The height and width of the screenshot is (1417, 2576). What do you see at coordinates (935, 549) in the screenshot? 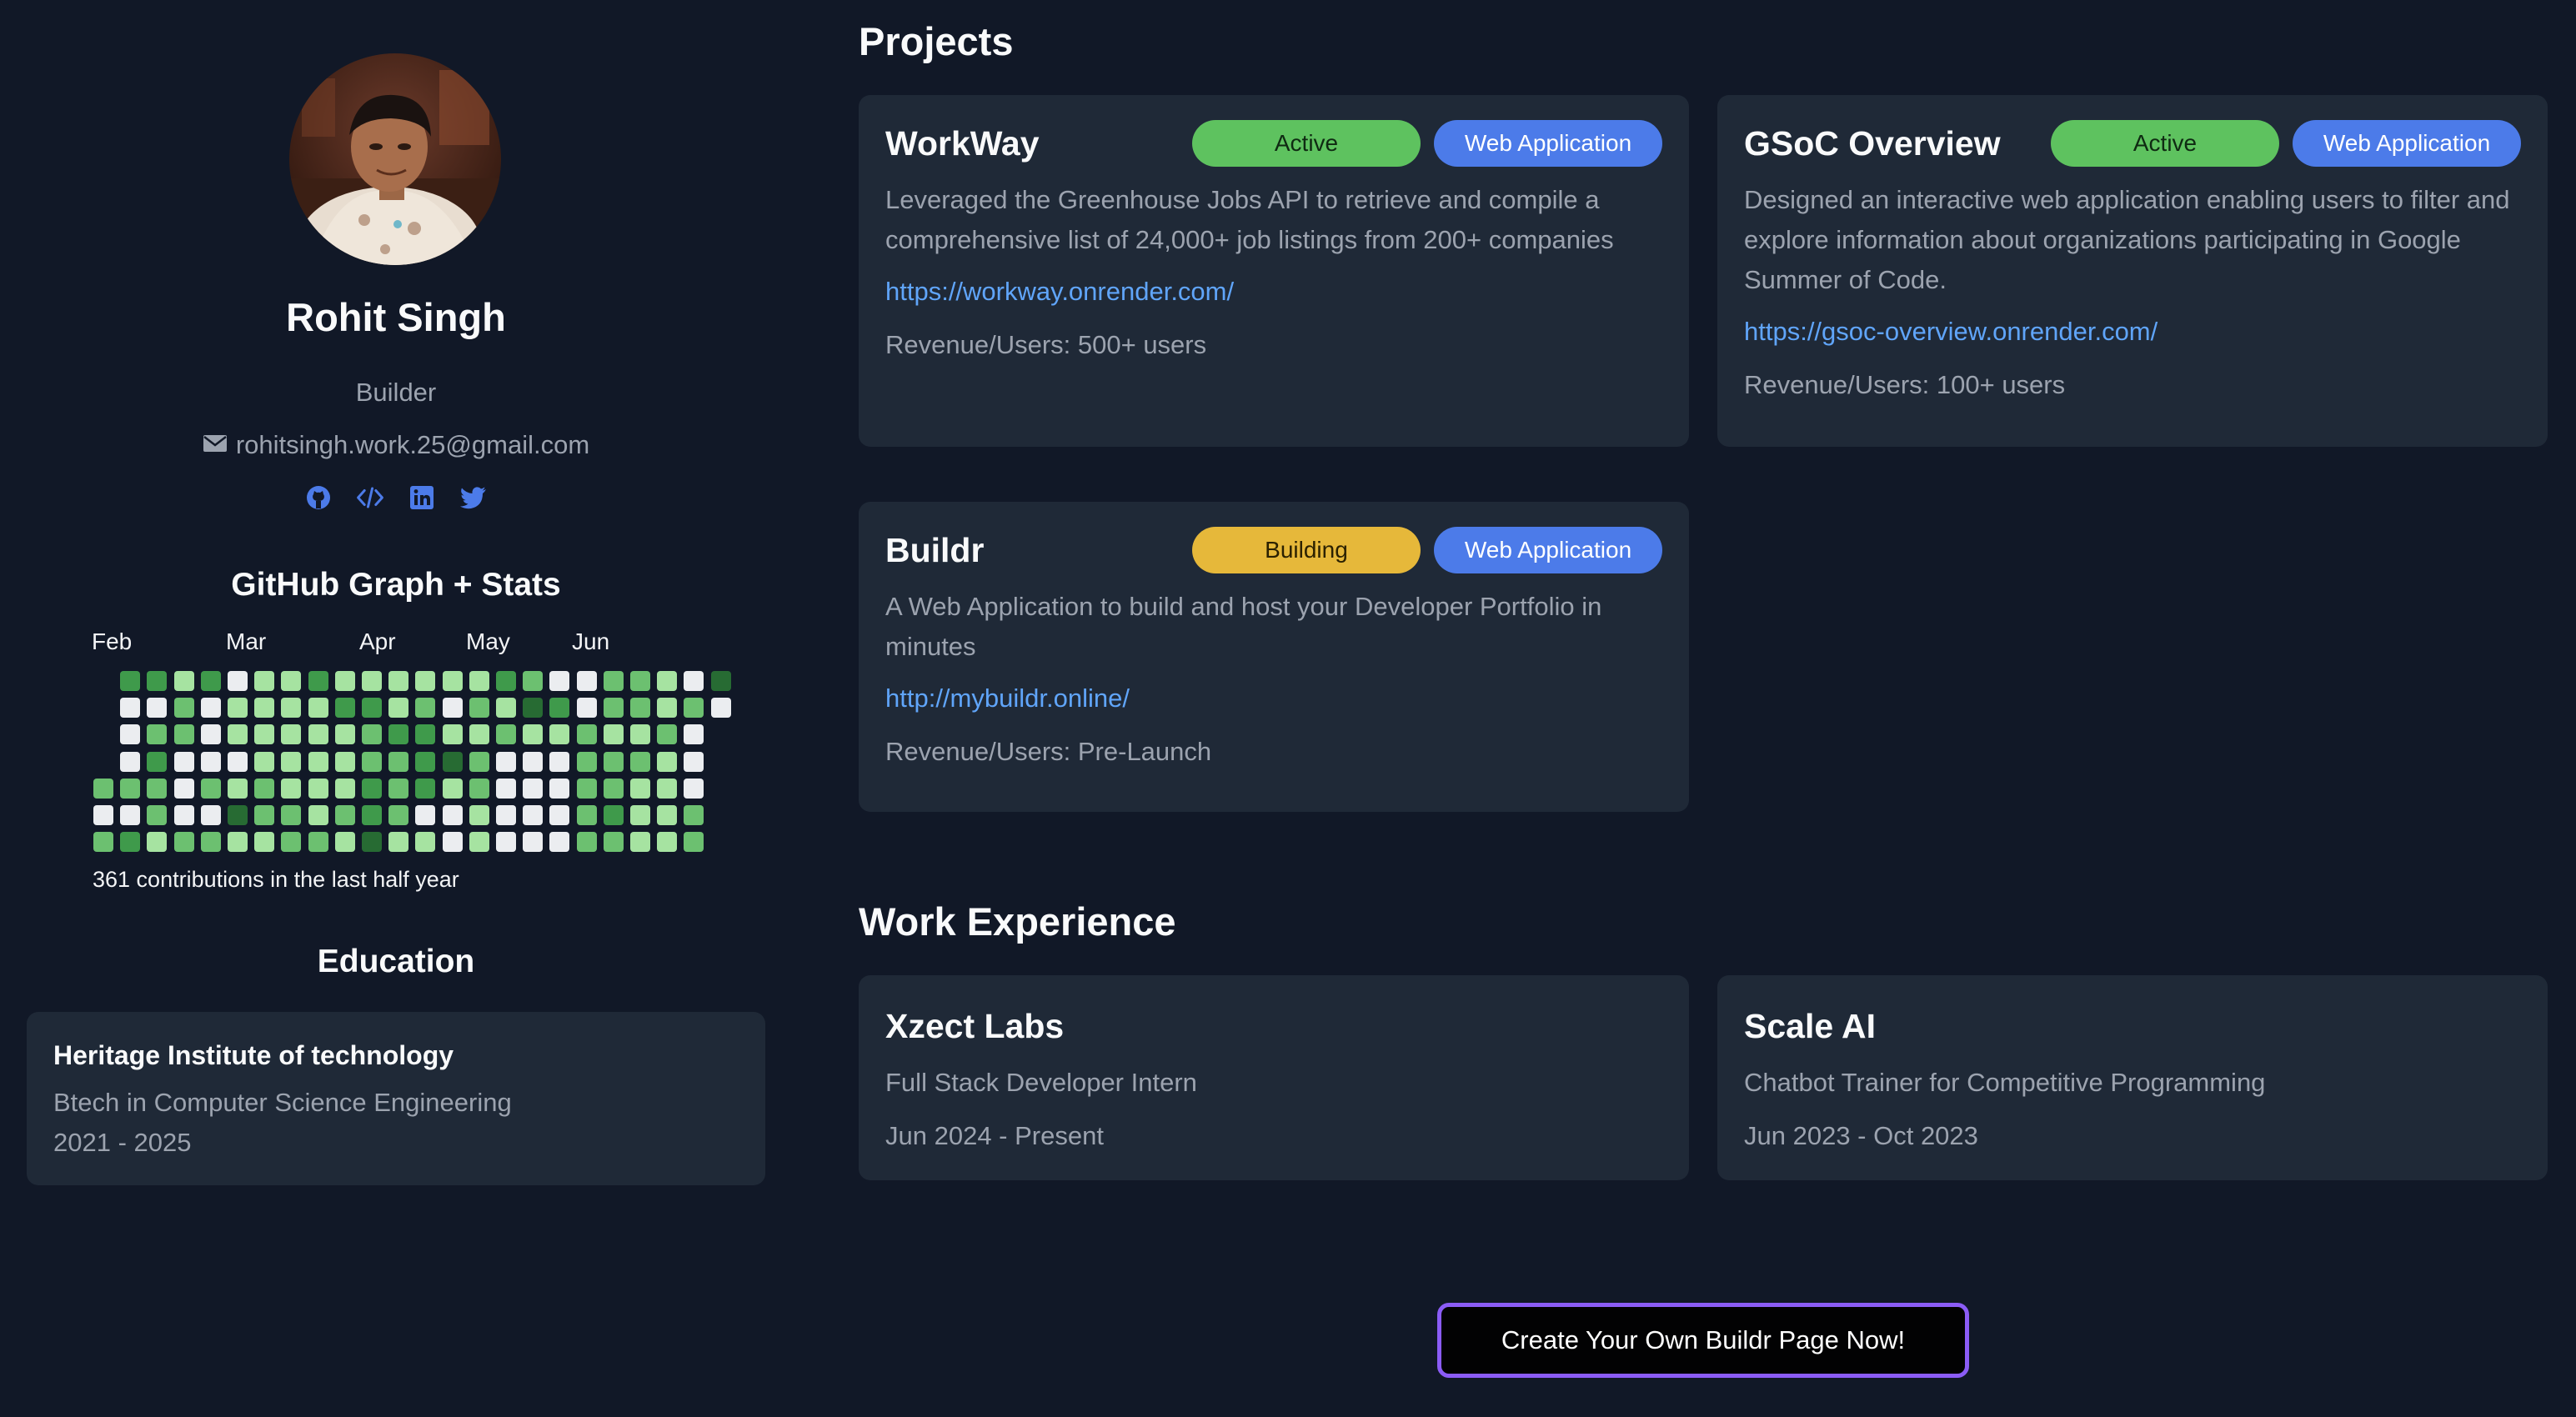
I see `project-title: Buildr` at bounding box center [935, 549].